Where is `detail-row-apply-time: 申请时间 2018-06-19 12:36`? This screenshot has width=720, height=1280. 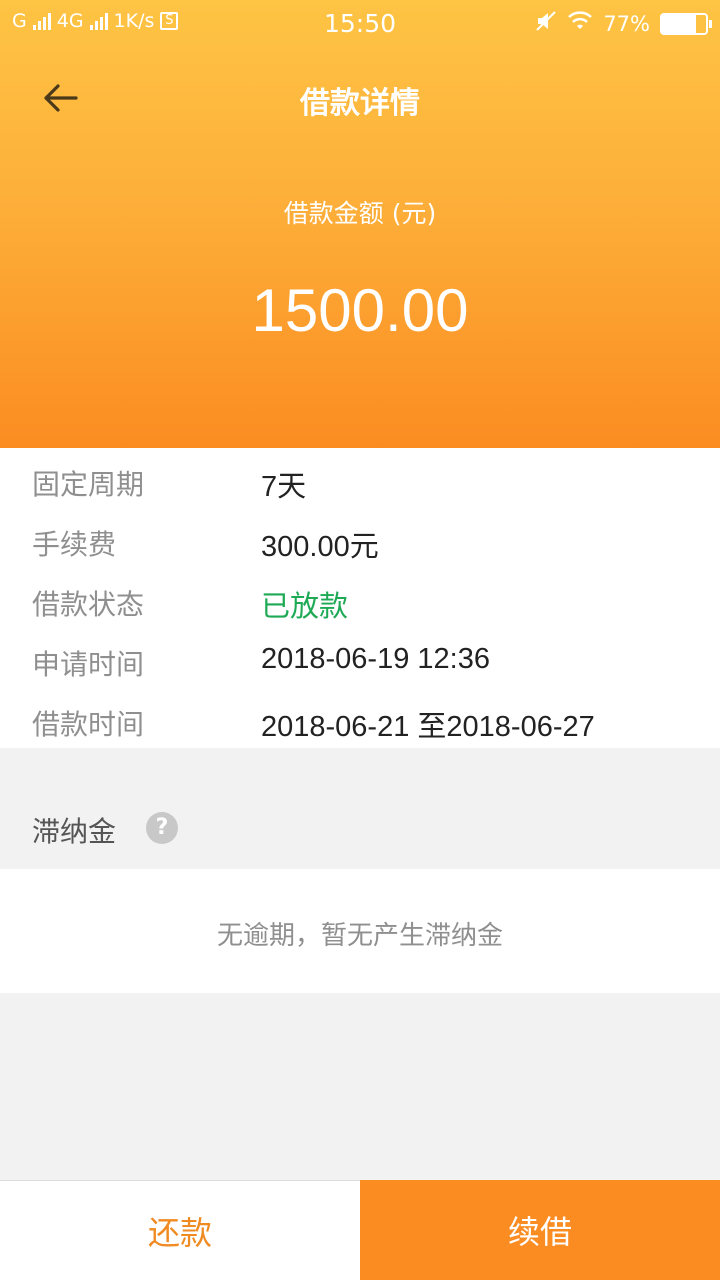
detail-row-apply-time: 申请时间 2018-06-19 12:36 is located at coordinates (360, 660).